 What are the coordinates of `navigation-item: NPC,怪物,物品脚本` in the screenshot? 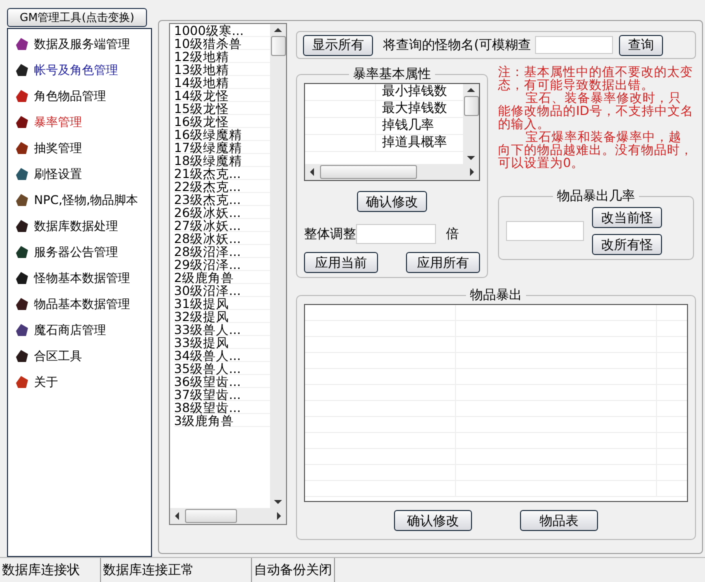 It's located at (79, 200).